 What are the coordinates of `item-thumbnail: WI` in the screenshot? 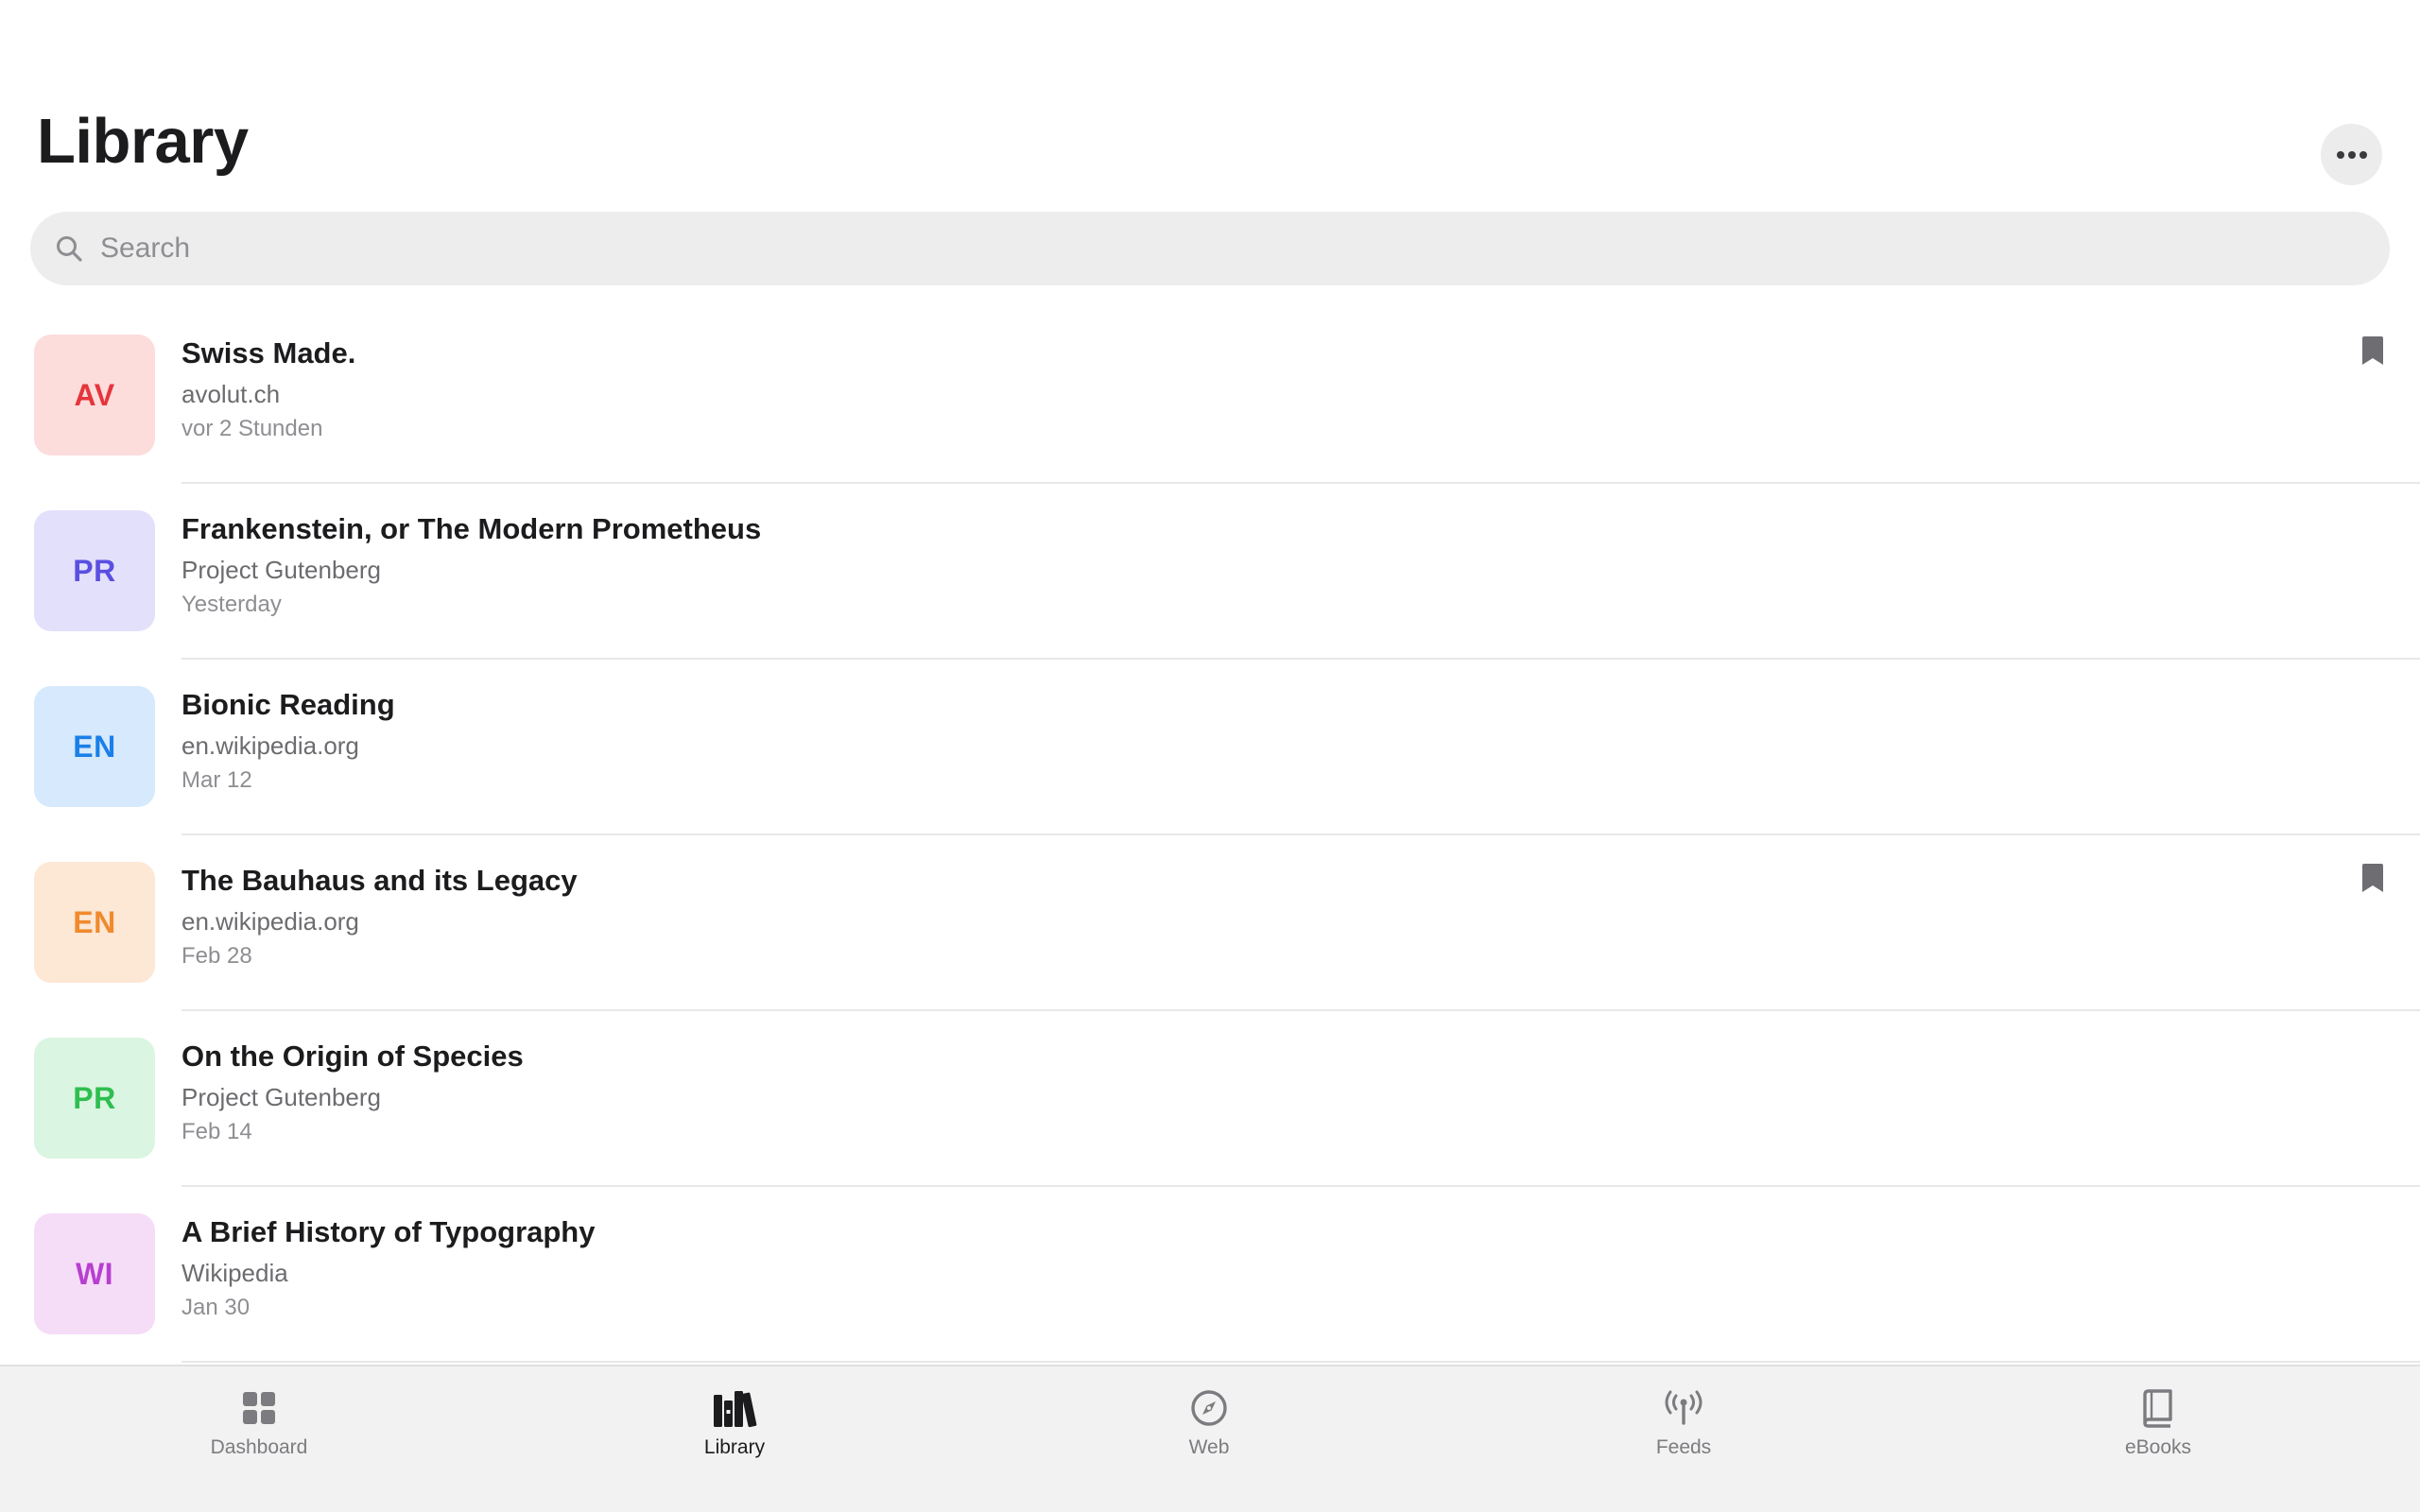 It's located at (95, 1273).